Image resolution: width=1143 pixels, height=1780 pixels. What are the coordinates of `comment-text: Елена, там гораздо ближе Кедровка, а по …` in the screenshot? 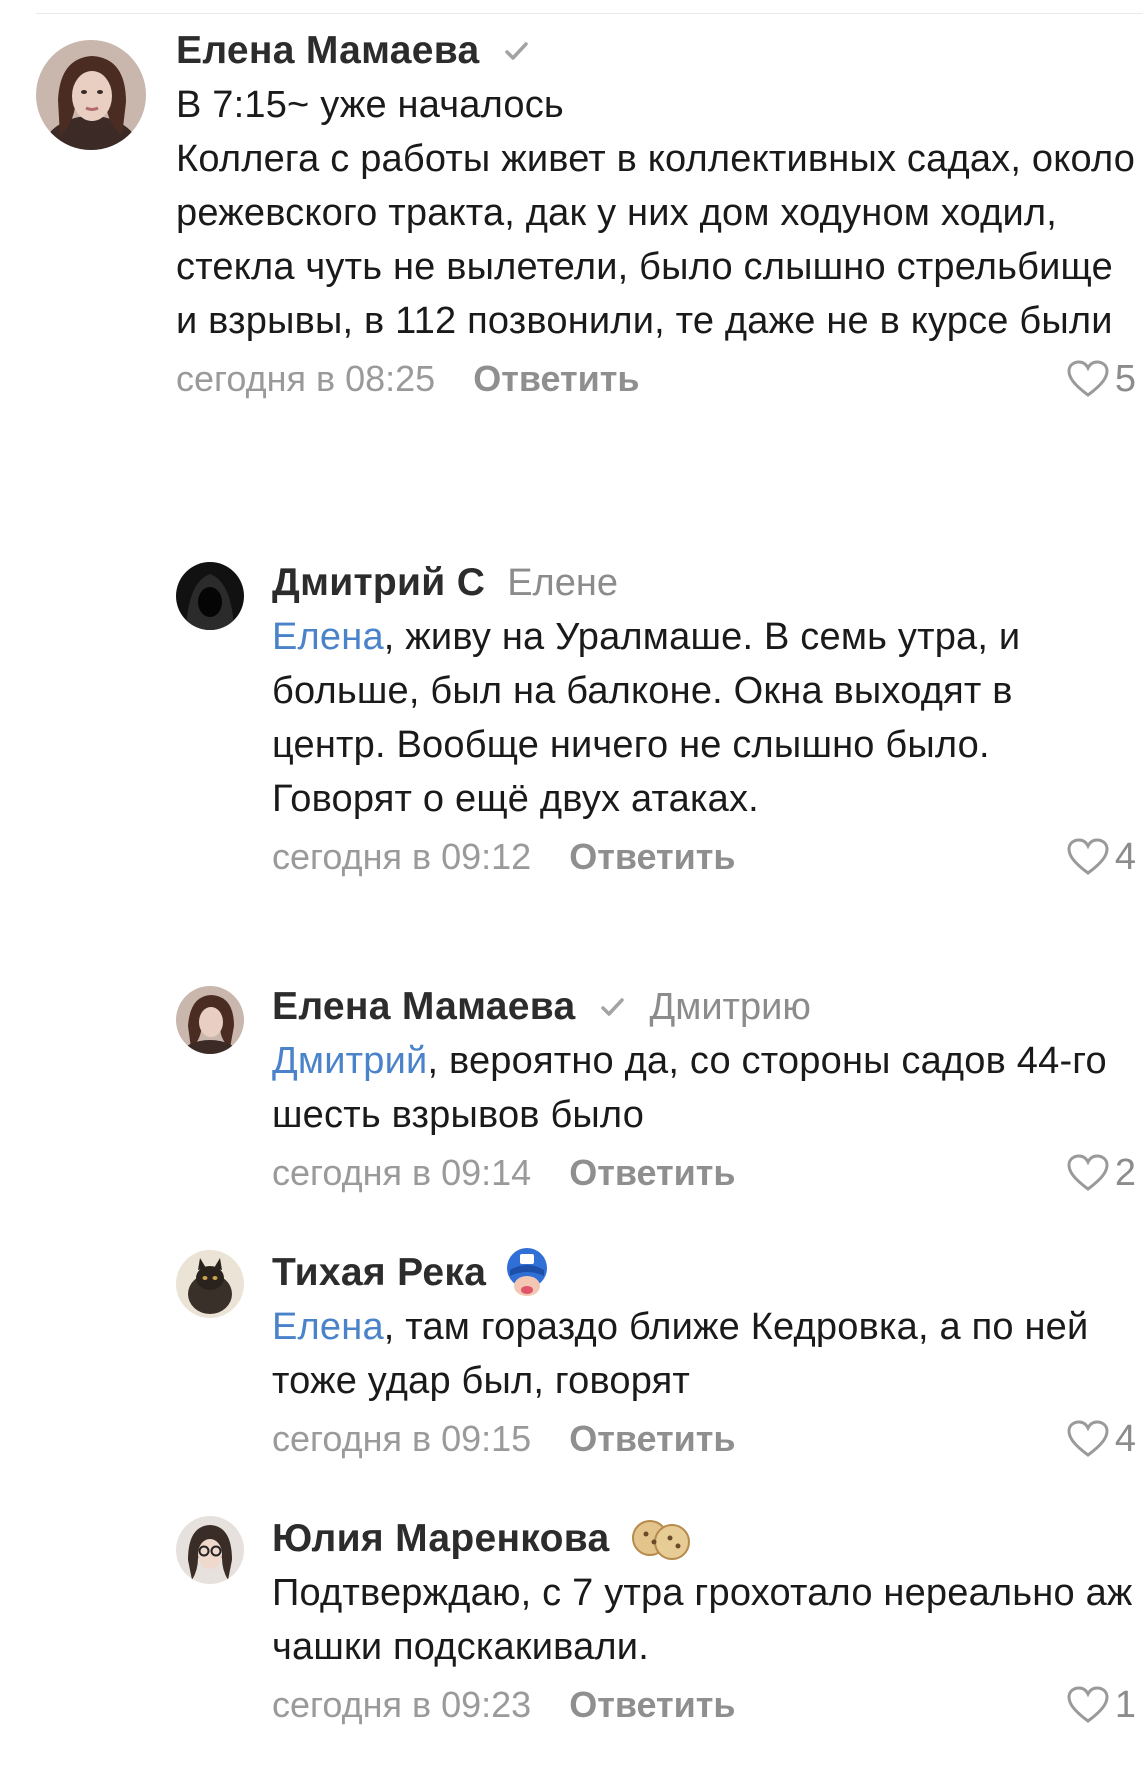 It's located at (704, 1354).